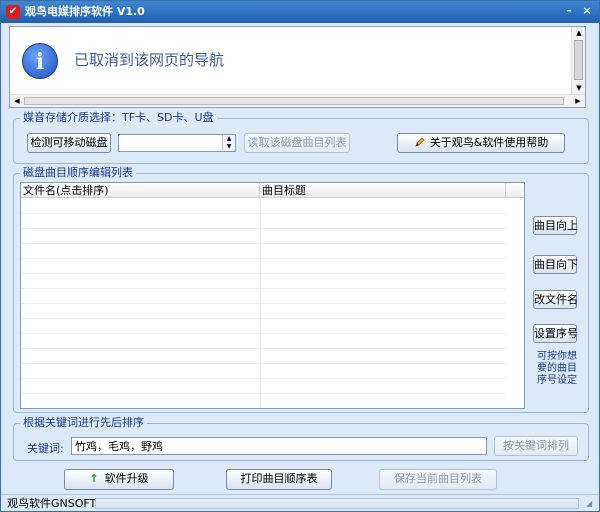 Image resolution: width=600 pixels, height=512 pixels. I want to click on keyword-group-label: 根据关键词进行先后排序, so click(83, 423).